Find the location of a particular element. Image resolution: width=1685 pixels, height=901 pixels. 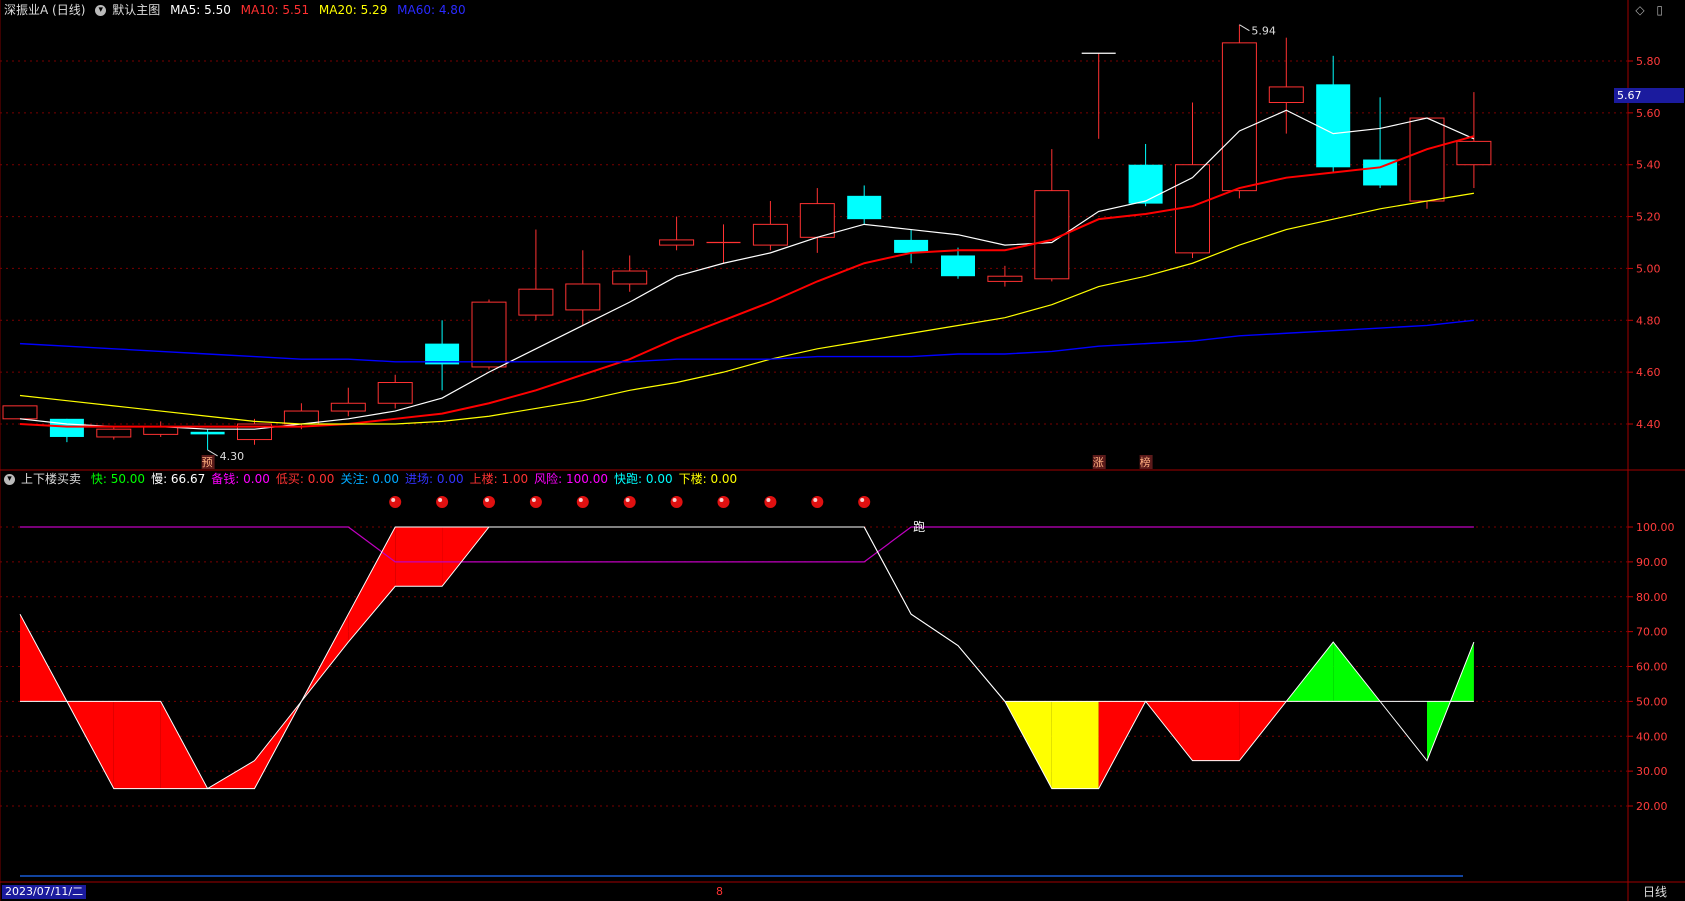

price-tick-label: 5.40 is located at coordinates (1648, 165).